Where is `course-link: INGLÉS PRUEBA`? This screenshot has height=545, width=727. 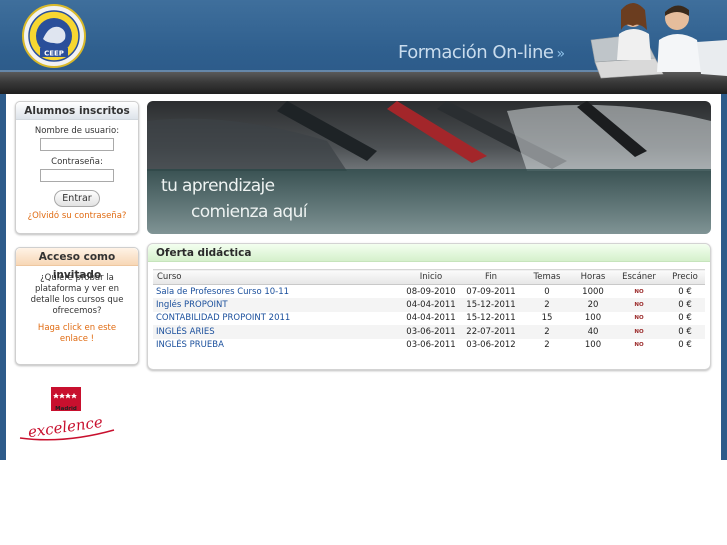 course-link: INGLÉS PRUEBA is located at coordinates (277, 346).